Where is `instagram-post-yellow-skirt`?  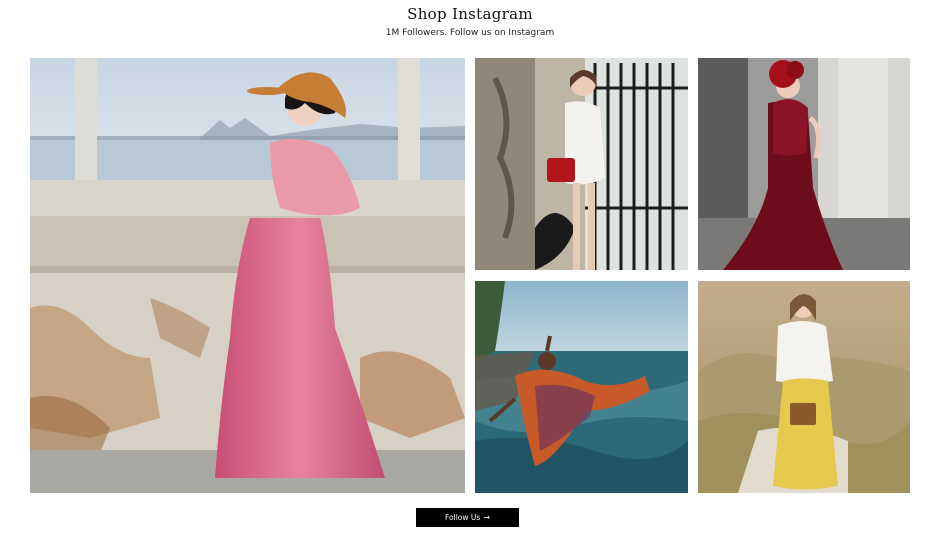 instagram-post-yellow-skirt is located at coordinates (804, 387).